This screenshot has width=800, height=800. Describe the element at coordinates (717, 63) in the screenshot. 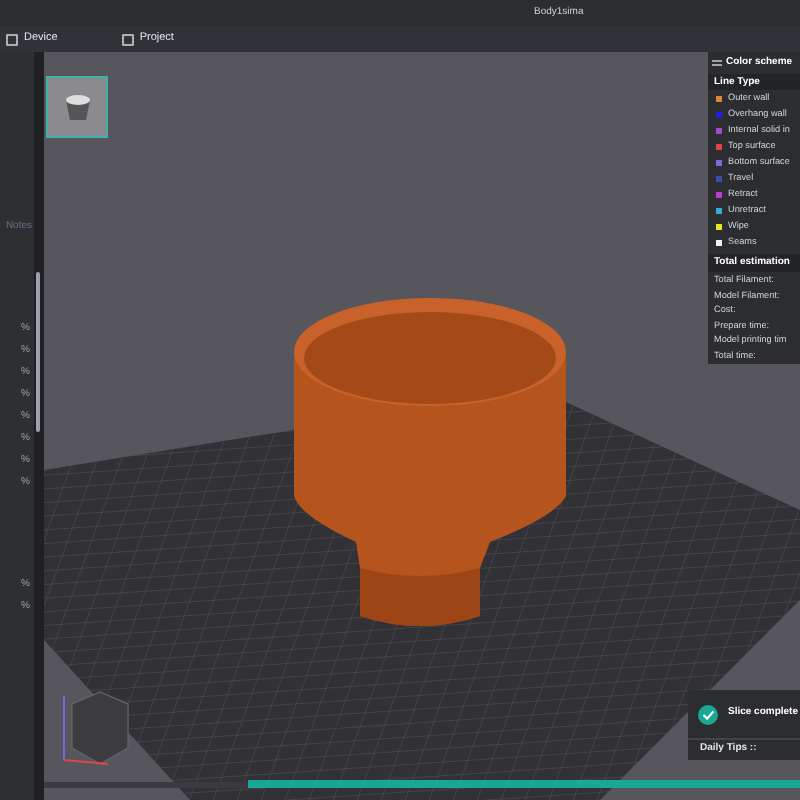

I see `settings-icon` at that location.